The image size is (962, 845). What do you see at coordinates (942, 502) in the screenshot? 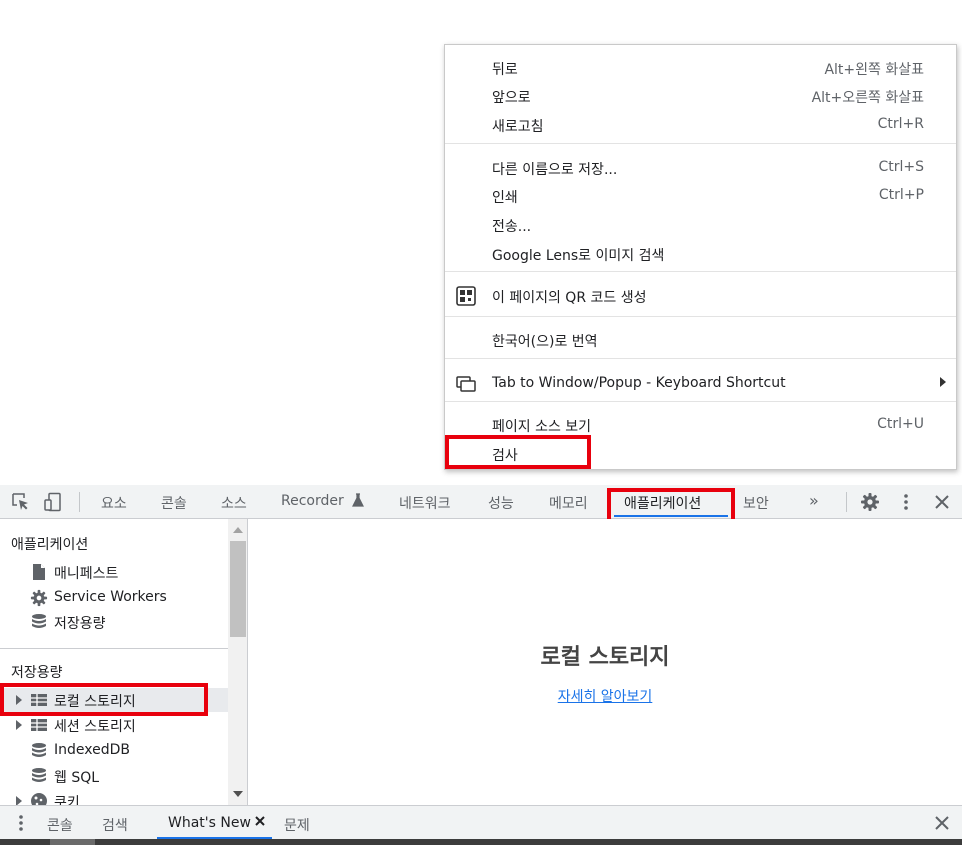
I see `close-devtools-icon` at bounding box center [942, 502].